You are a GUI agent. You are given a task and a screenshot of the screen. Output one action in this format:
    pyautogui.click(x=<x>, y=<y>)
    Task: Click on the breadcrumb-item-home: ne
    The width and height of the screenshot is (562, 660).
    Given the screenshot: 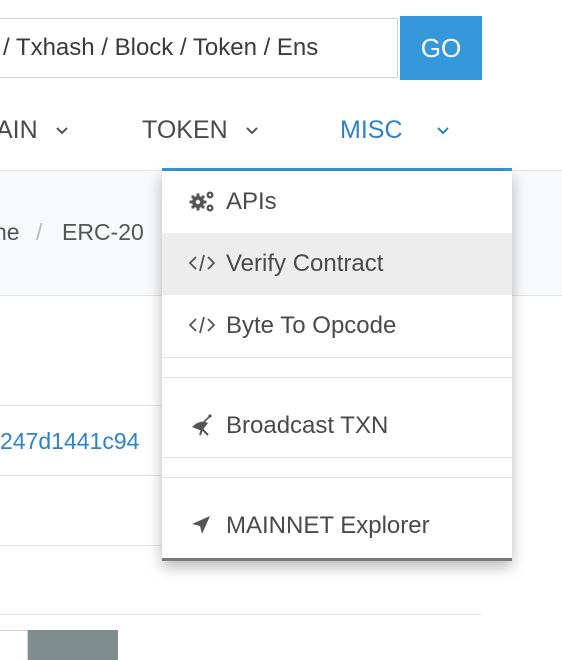 What is the action you would take?
    pyautogui.click(x=10, y=232)
    